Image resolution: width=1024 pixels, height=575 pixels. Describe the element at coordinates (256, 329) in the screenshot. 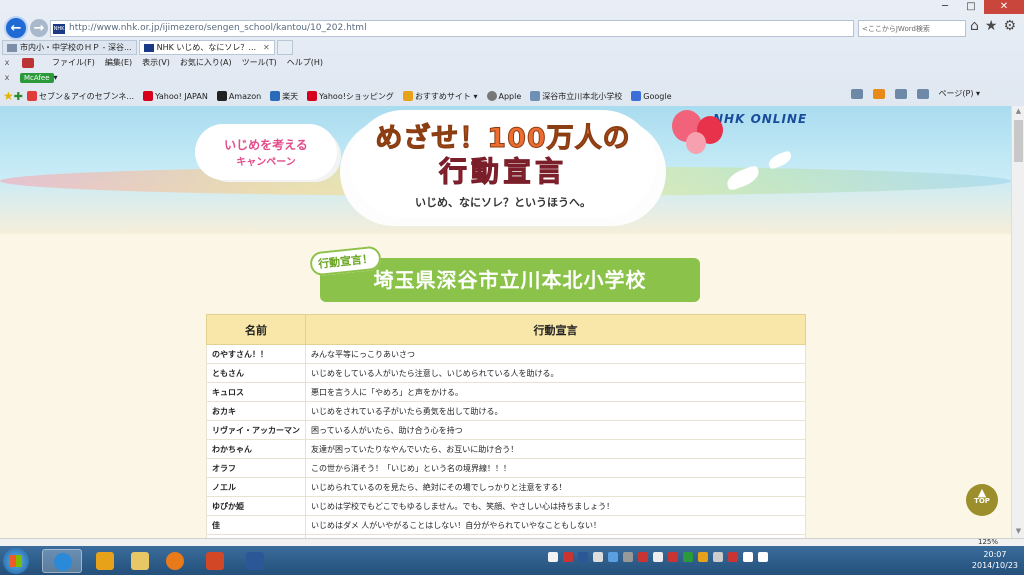

I see `column-header-name: 名前` at that location.